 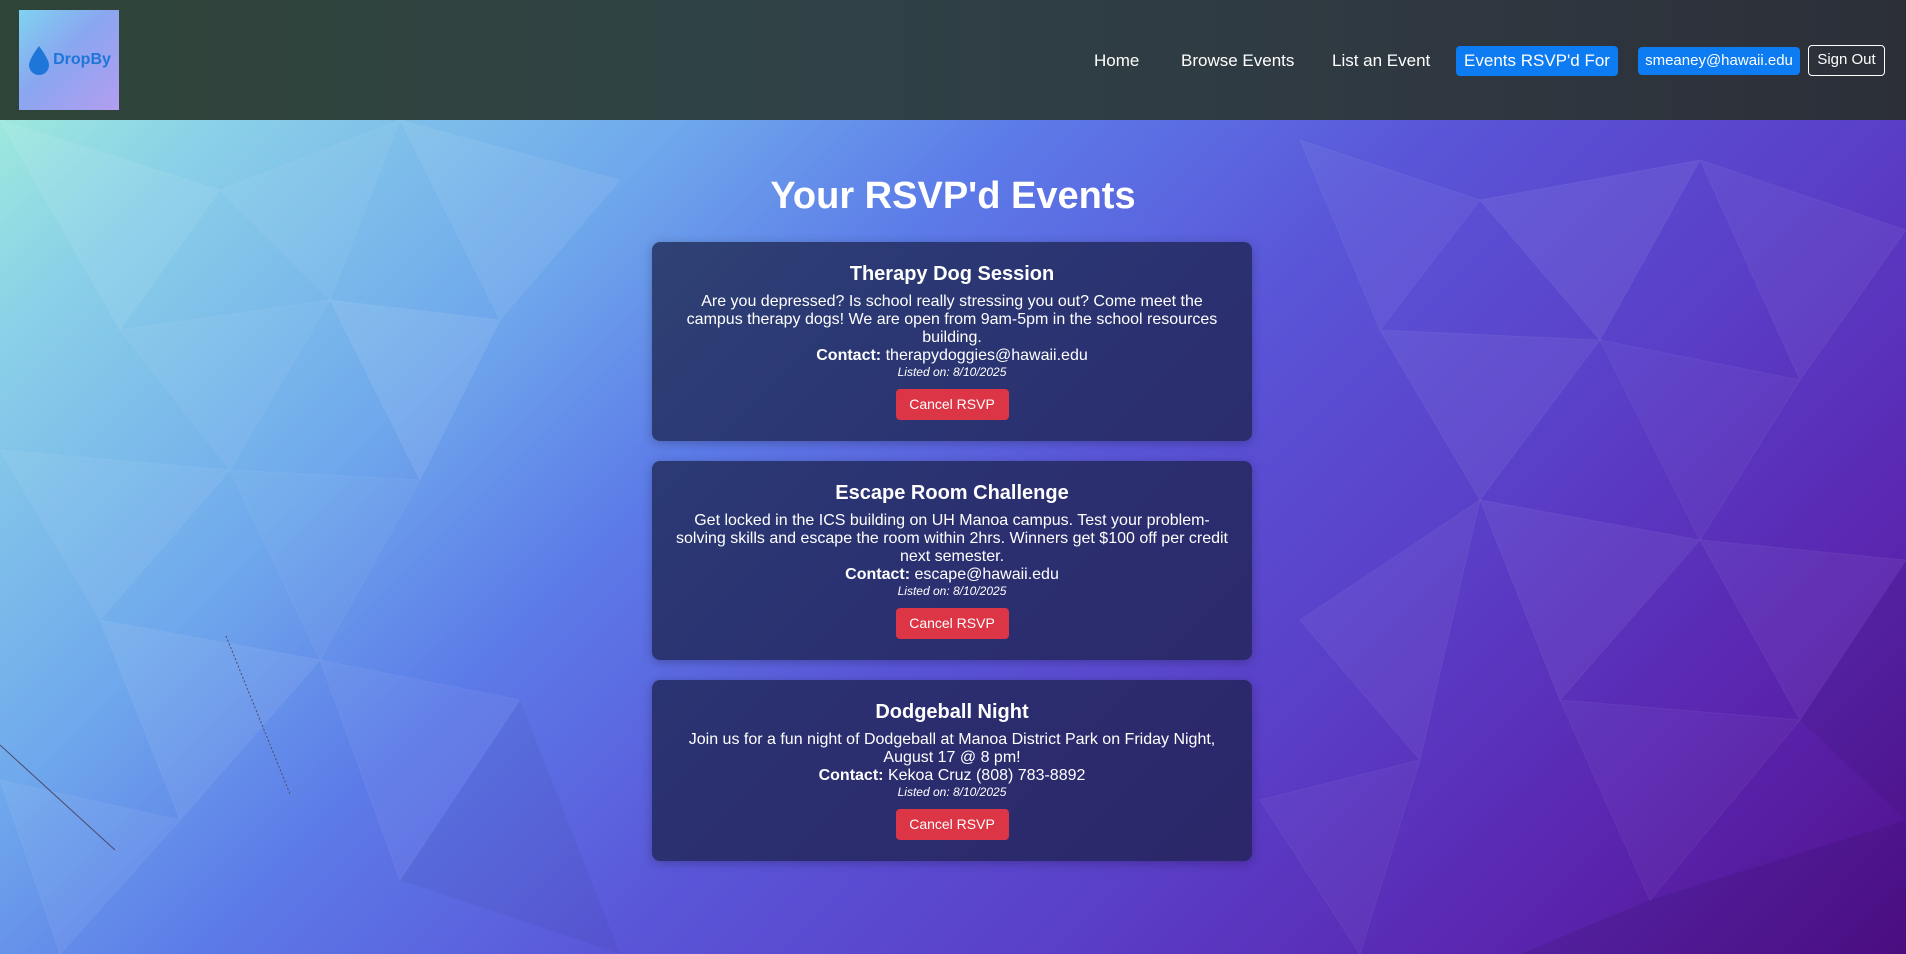 What do you see at coordinates (1719, 61) in the screenshot?
I see `user-account-button: smeaney@hawaii.edu` at bounding box center [1719, 61].